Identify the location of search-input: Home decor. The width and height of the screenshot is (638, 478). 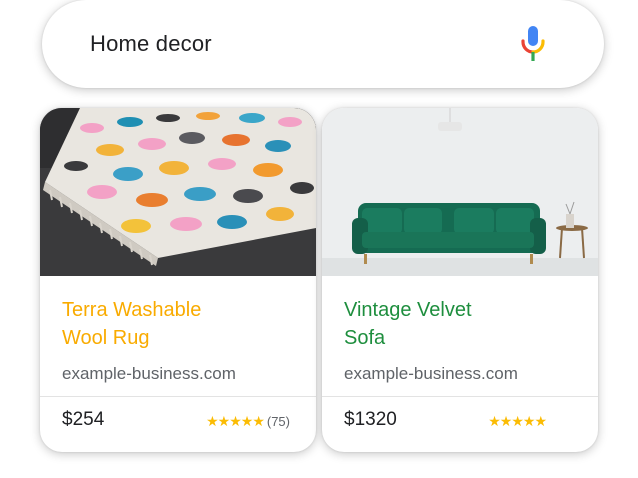
(151, 44).